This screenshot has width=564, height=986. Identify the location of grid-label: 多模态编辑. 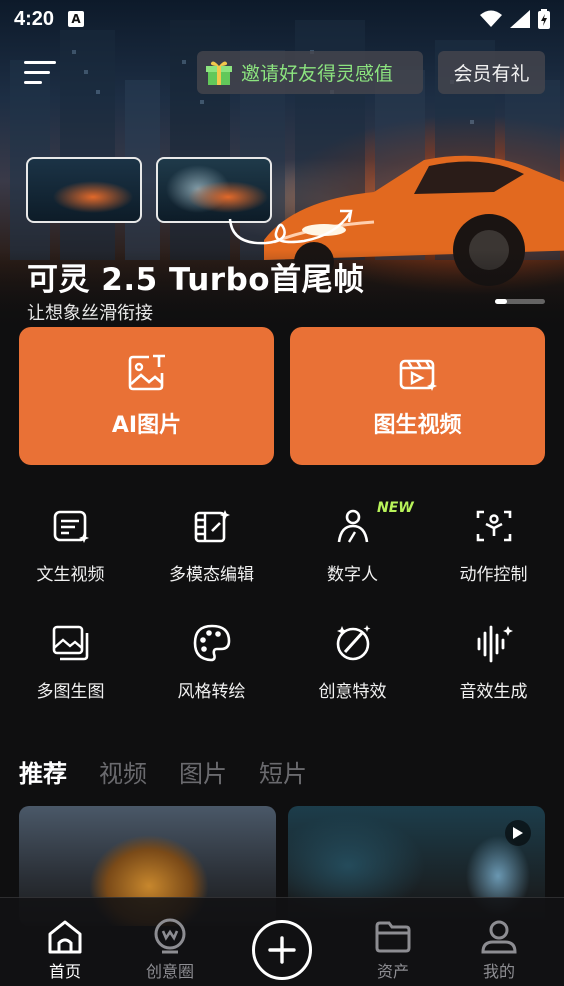
(211, 575).